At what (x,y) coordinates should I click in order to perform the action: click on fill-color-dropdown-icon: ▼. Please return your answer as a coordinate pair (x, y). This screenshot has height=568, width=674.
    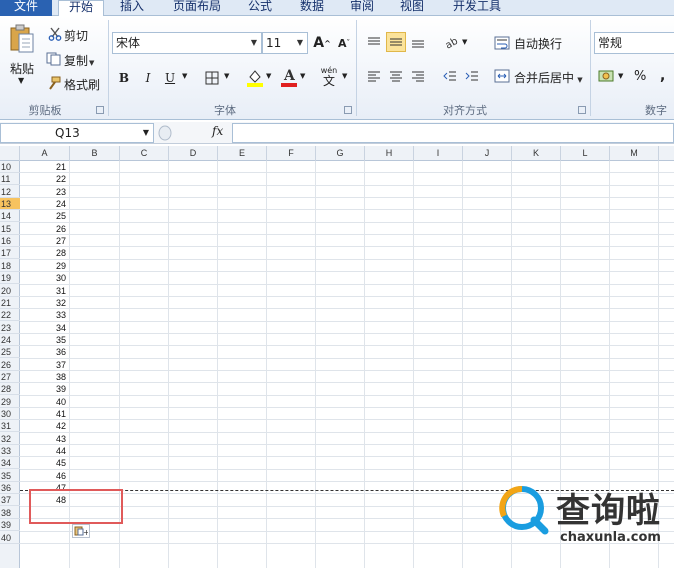
    Looking at the image, I should click on (268, 76).